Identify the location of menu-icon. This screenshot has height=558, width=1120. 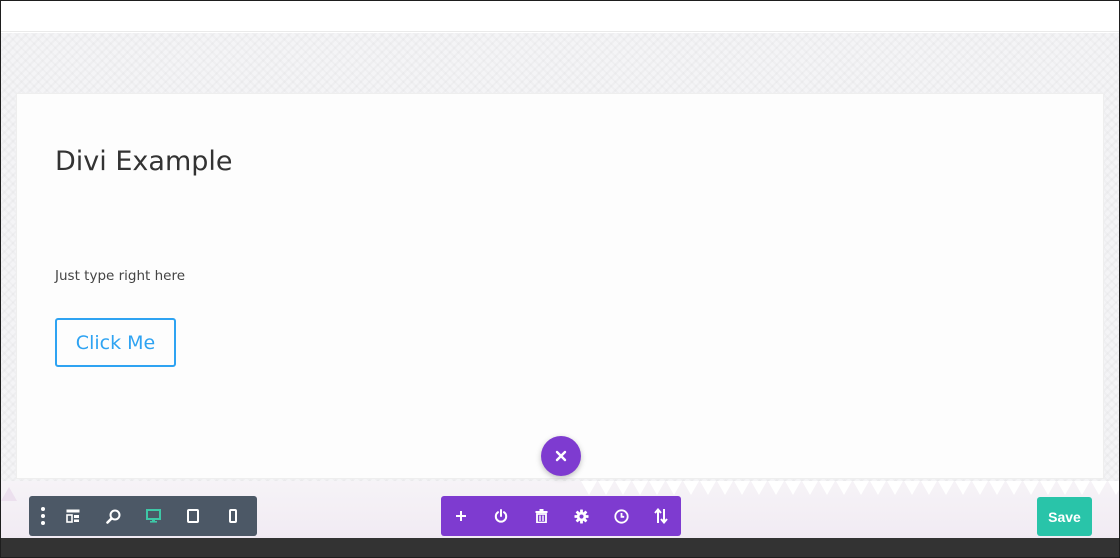
(43, 516).